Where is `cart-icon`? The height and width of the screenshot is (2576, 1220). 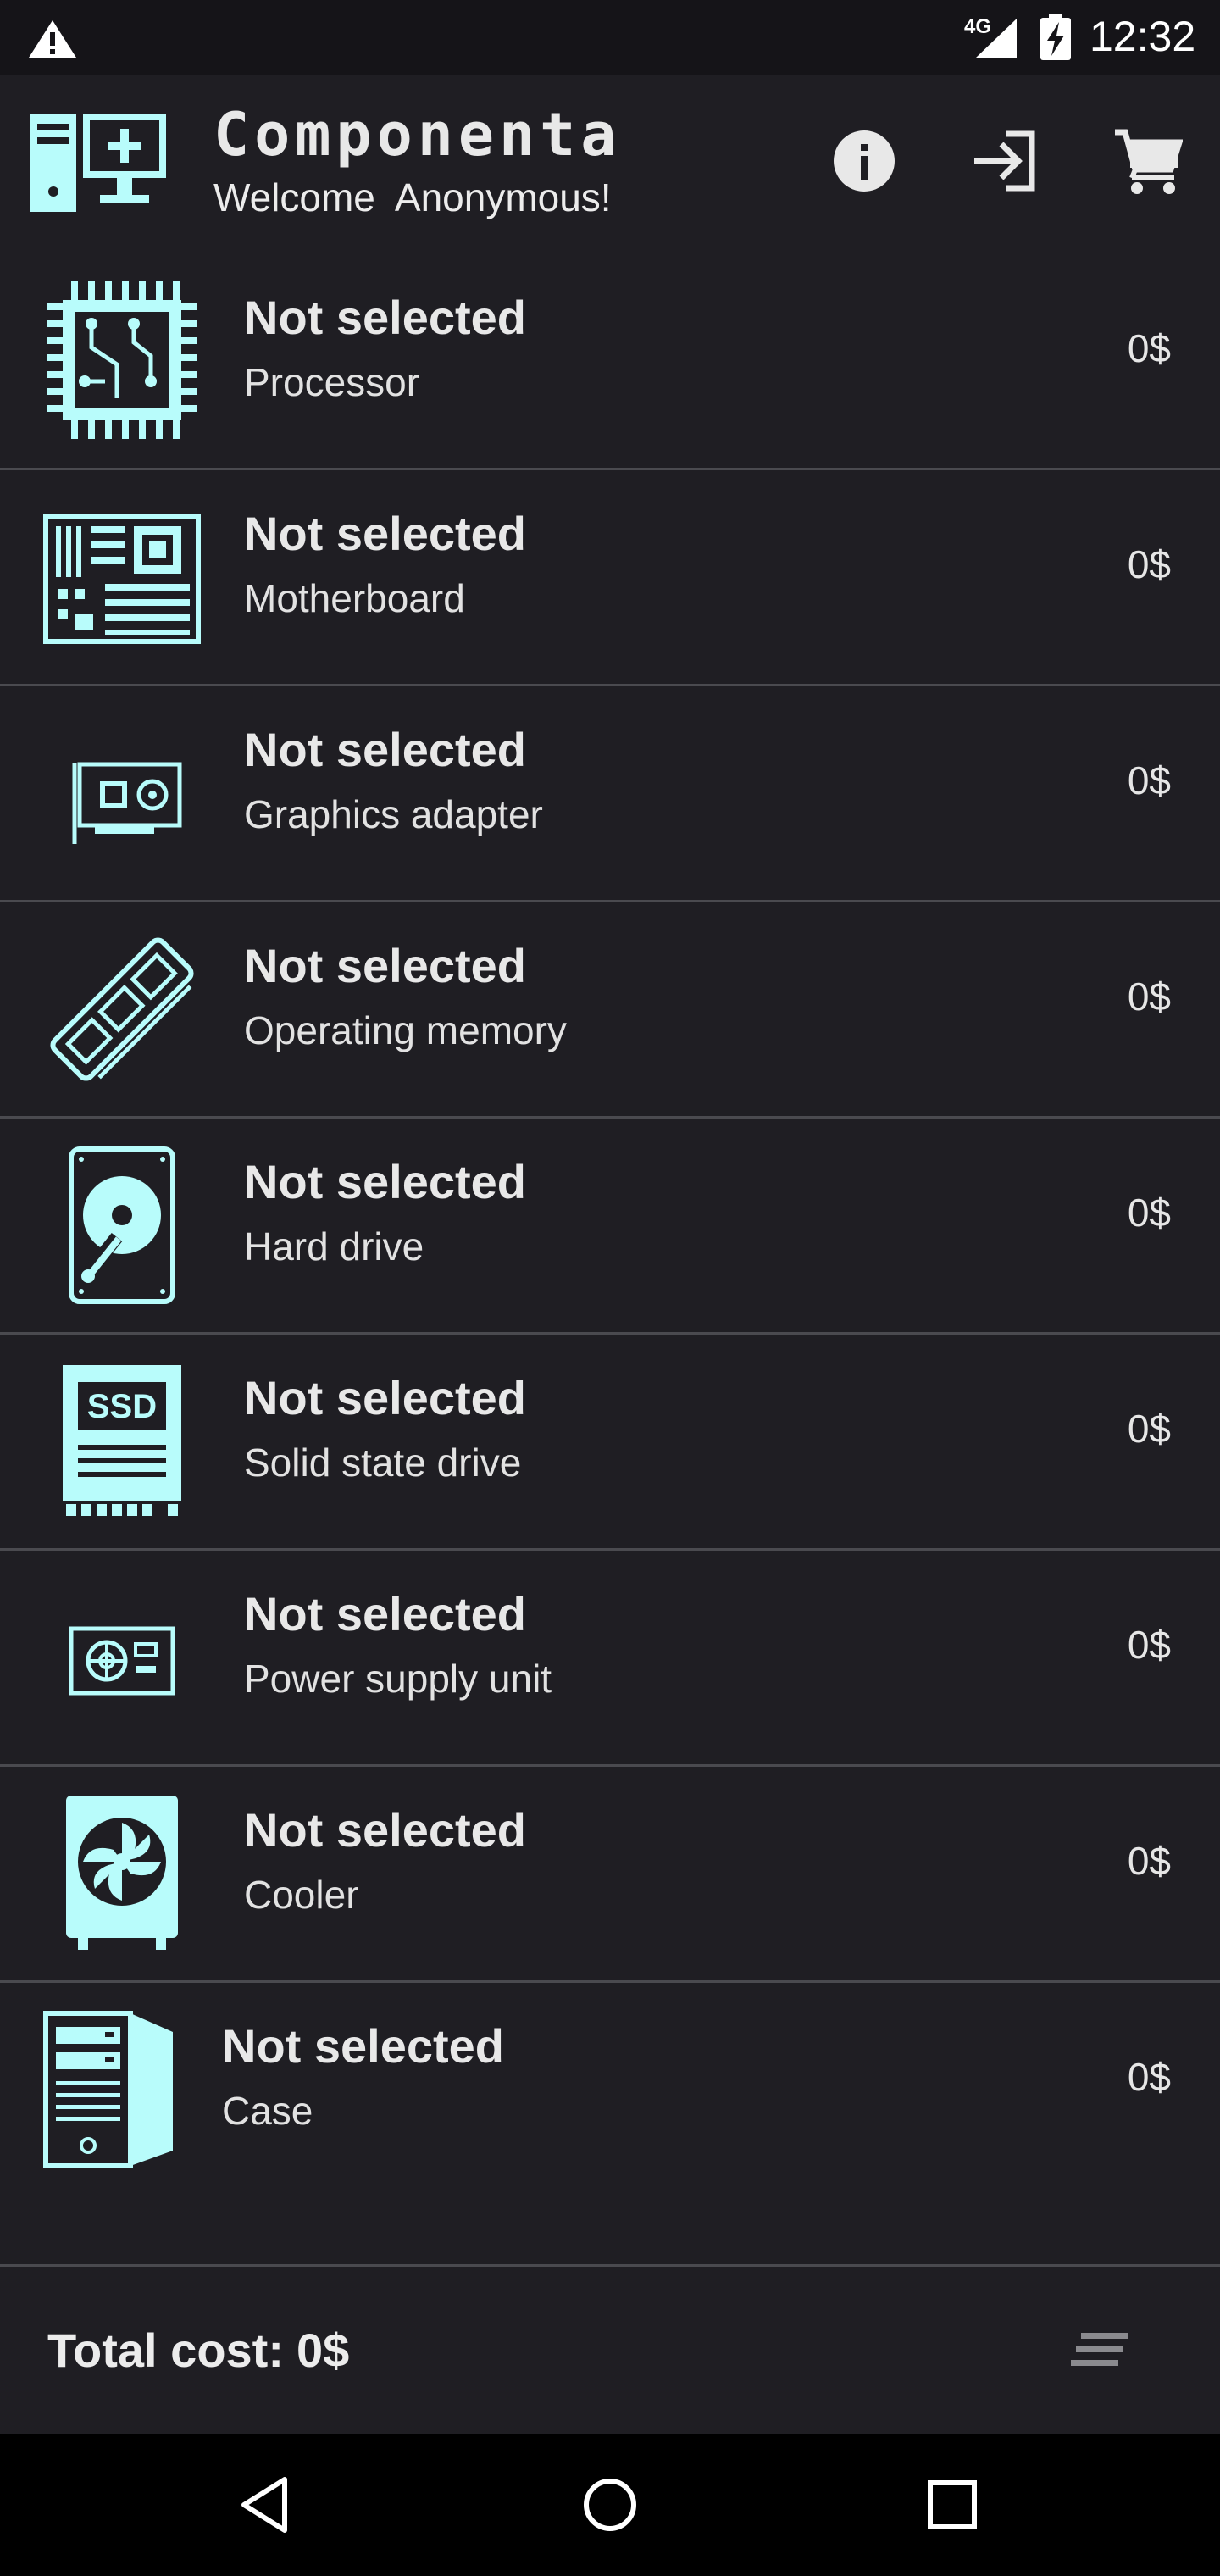
cart-icon is located at coordinates (1147, 161).